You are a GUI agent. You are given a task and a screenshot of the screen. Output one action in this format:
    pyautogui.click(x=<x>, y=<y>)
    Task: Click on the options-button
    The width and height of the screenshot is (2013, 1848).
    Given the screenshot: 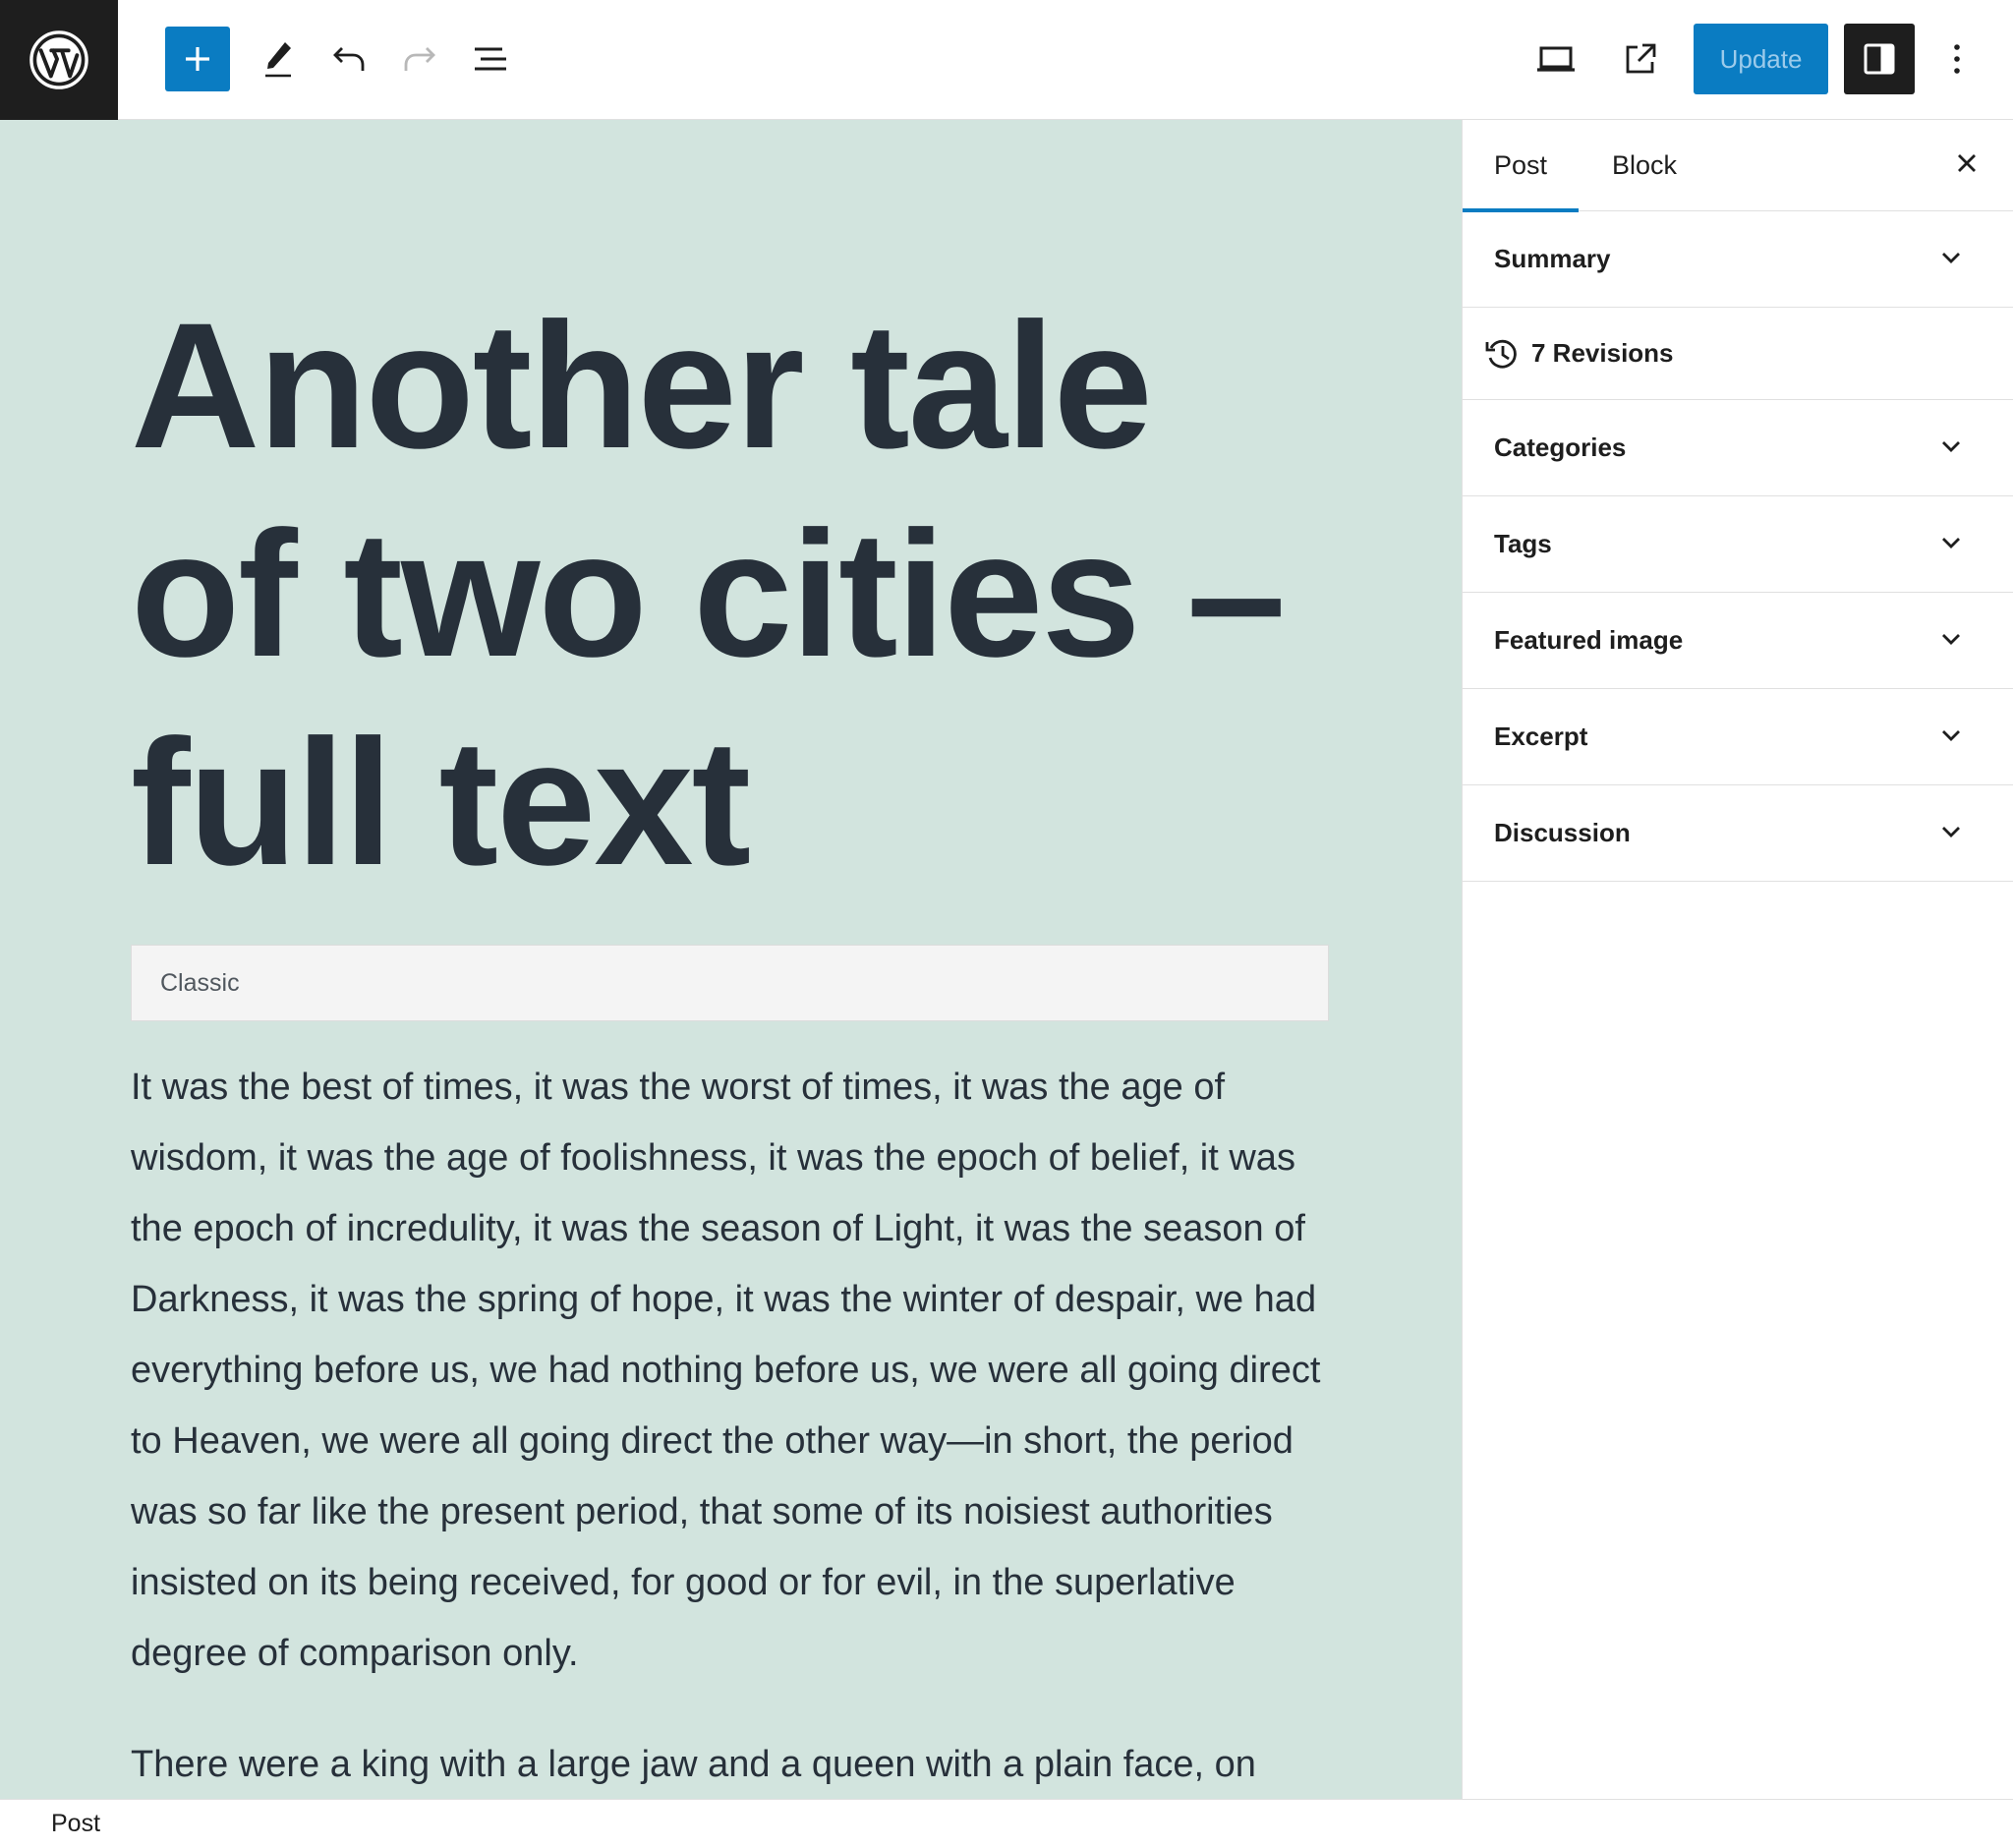 What is the action you would take?
    pyautogui.click(x=1957, y=59)
    